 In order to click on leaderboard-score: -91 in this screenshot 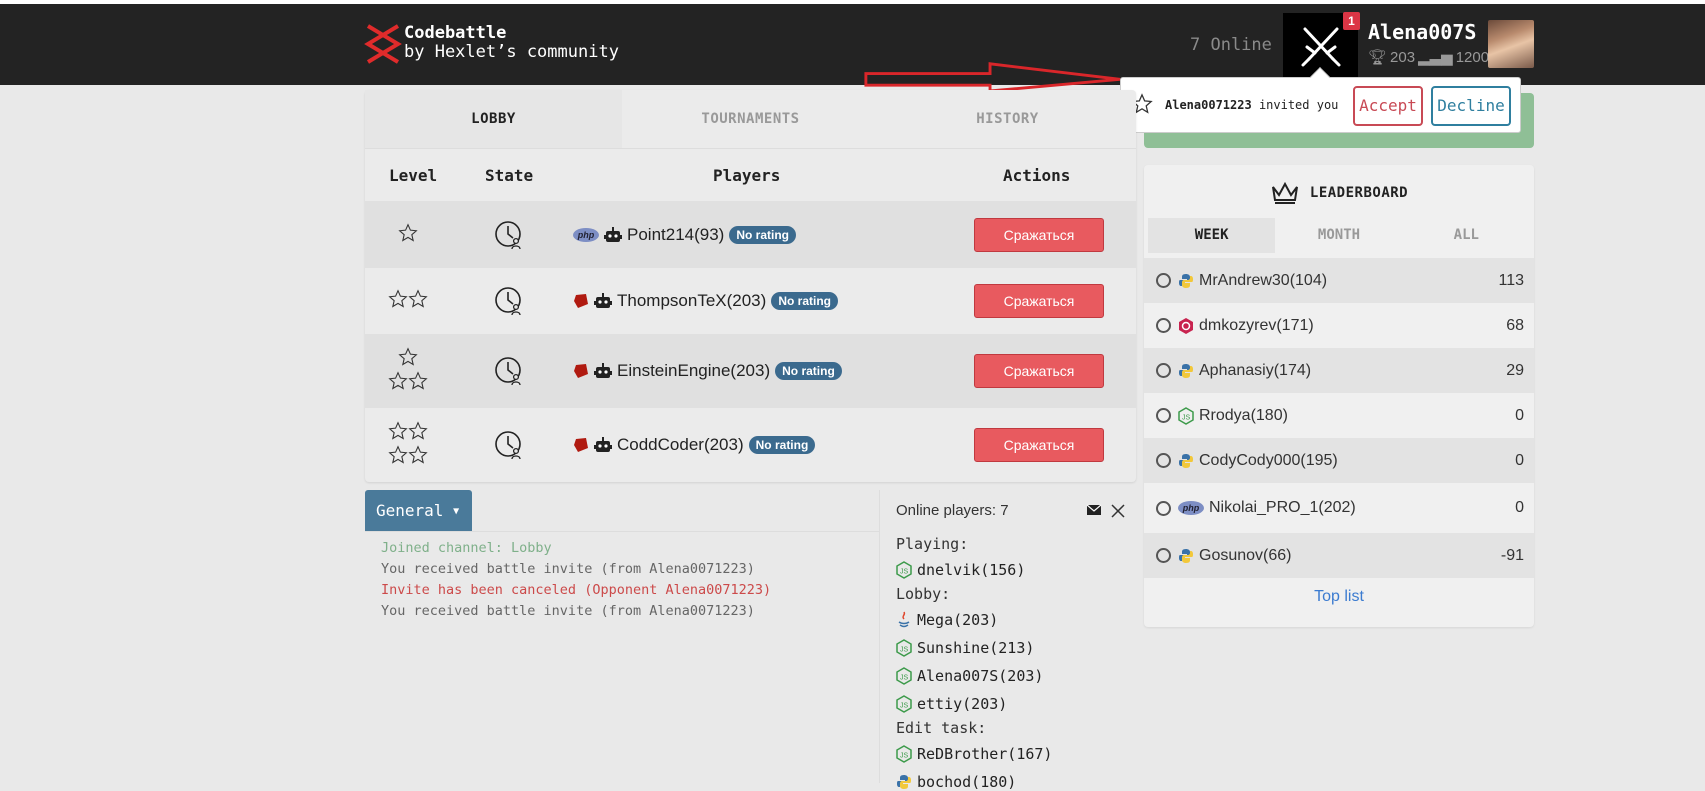, I will do `click(1512, 555)`.